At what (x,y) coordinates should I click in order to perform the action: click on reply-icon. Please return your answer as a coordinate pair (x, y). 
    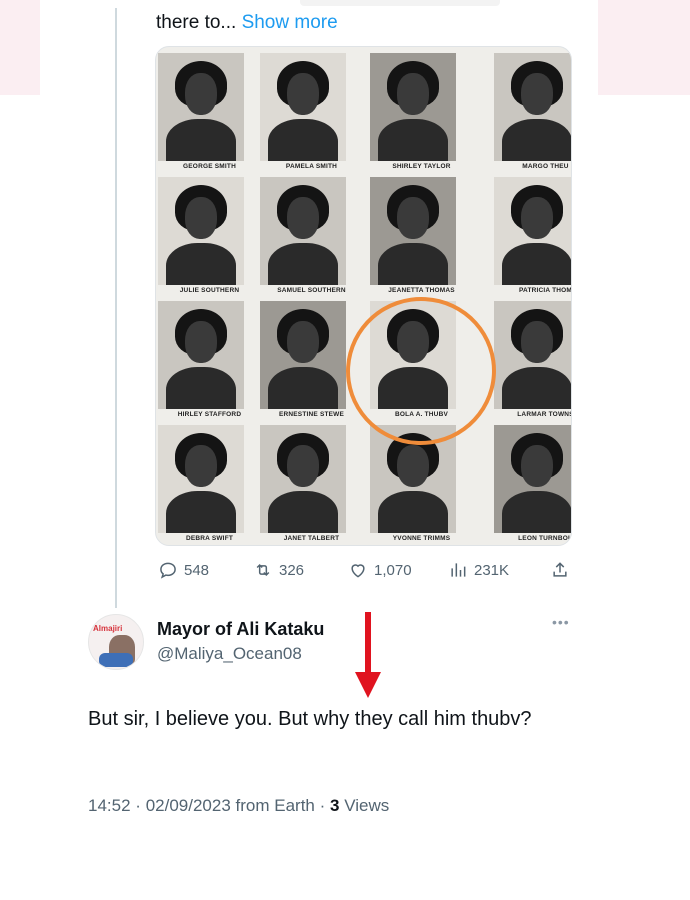
    Looking at the image, I should click on (168, 570).